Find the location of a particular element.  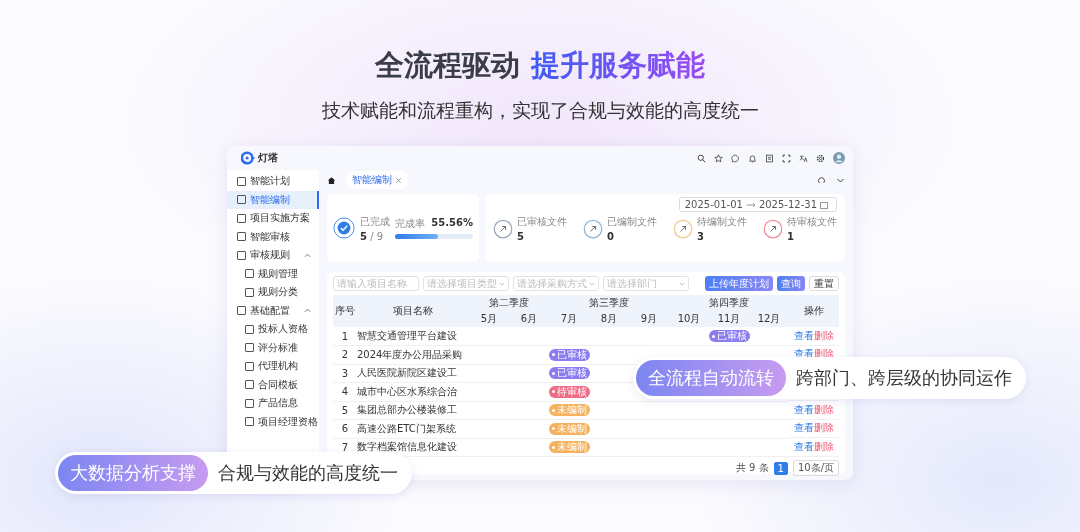

headline: 全流程驱动 提升服务赋能 is located at coordinates (540, 65).